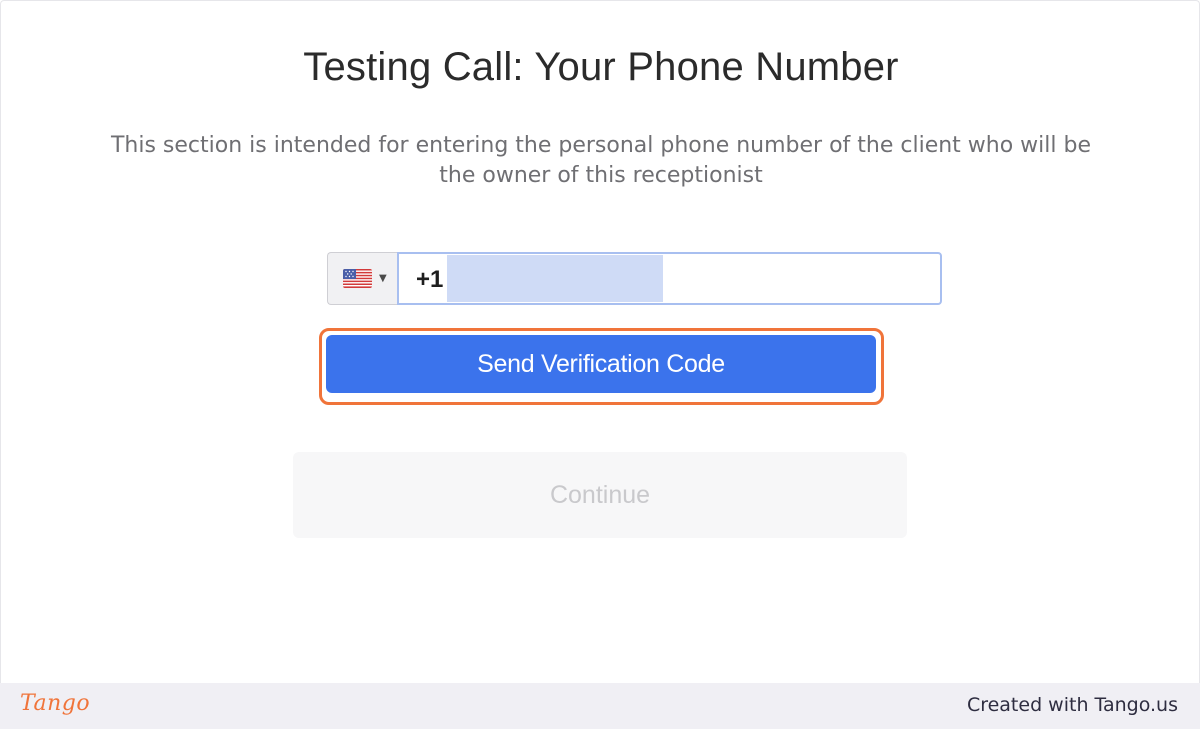 The width and height of the screenshot is (1200, 729). What do you see at coordinates (383, 278) in the screenshot?
I see `caret-down-icon: ▼` at bounding box center [383, 278].